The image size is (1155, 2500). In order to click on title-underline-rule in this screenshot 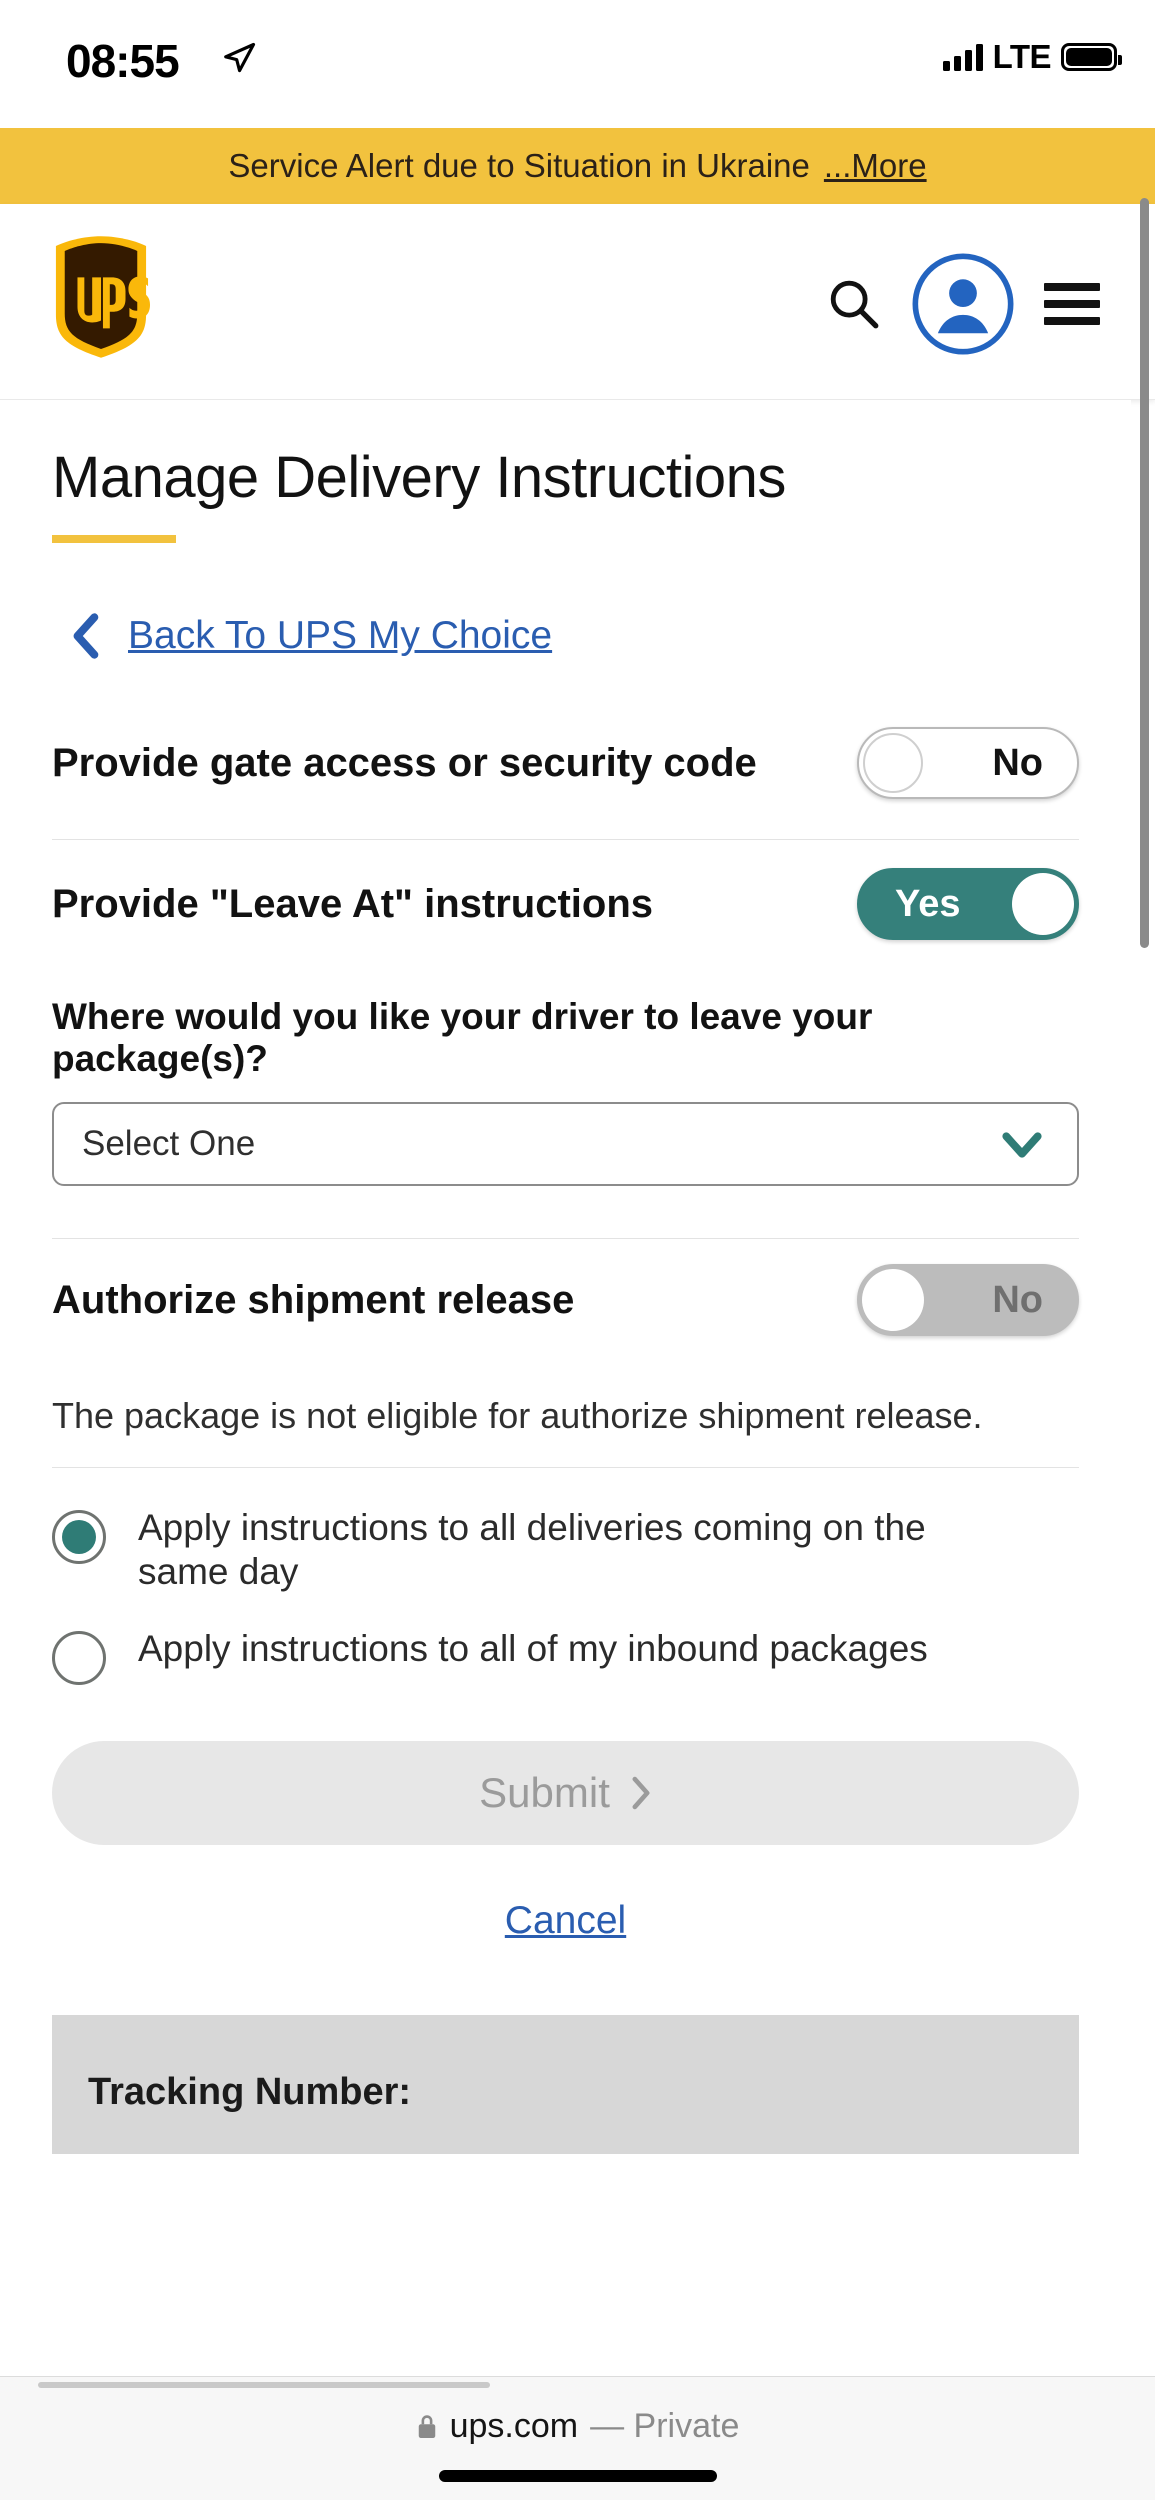, I will do `click(114, 539)`.